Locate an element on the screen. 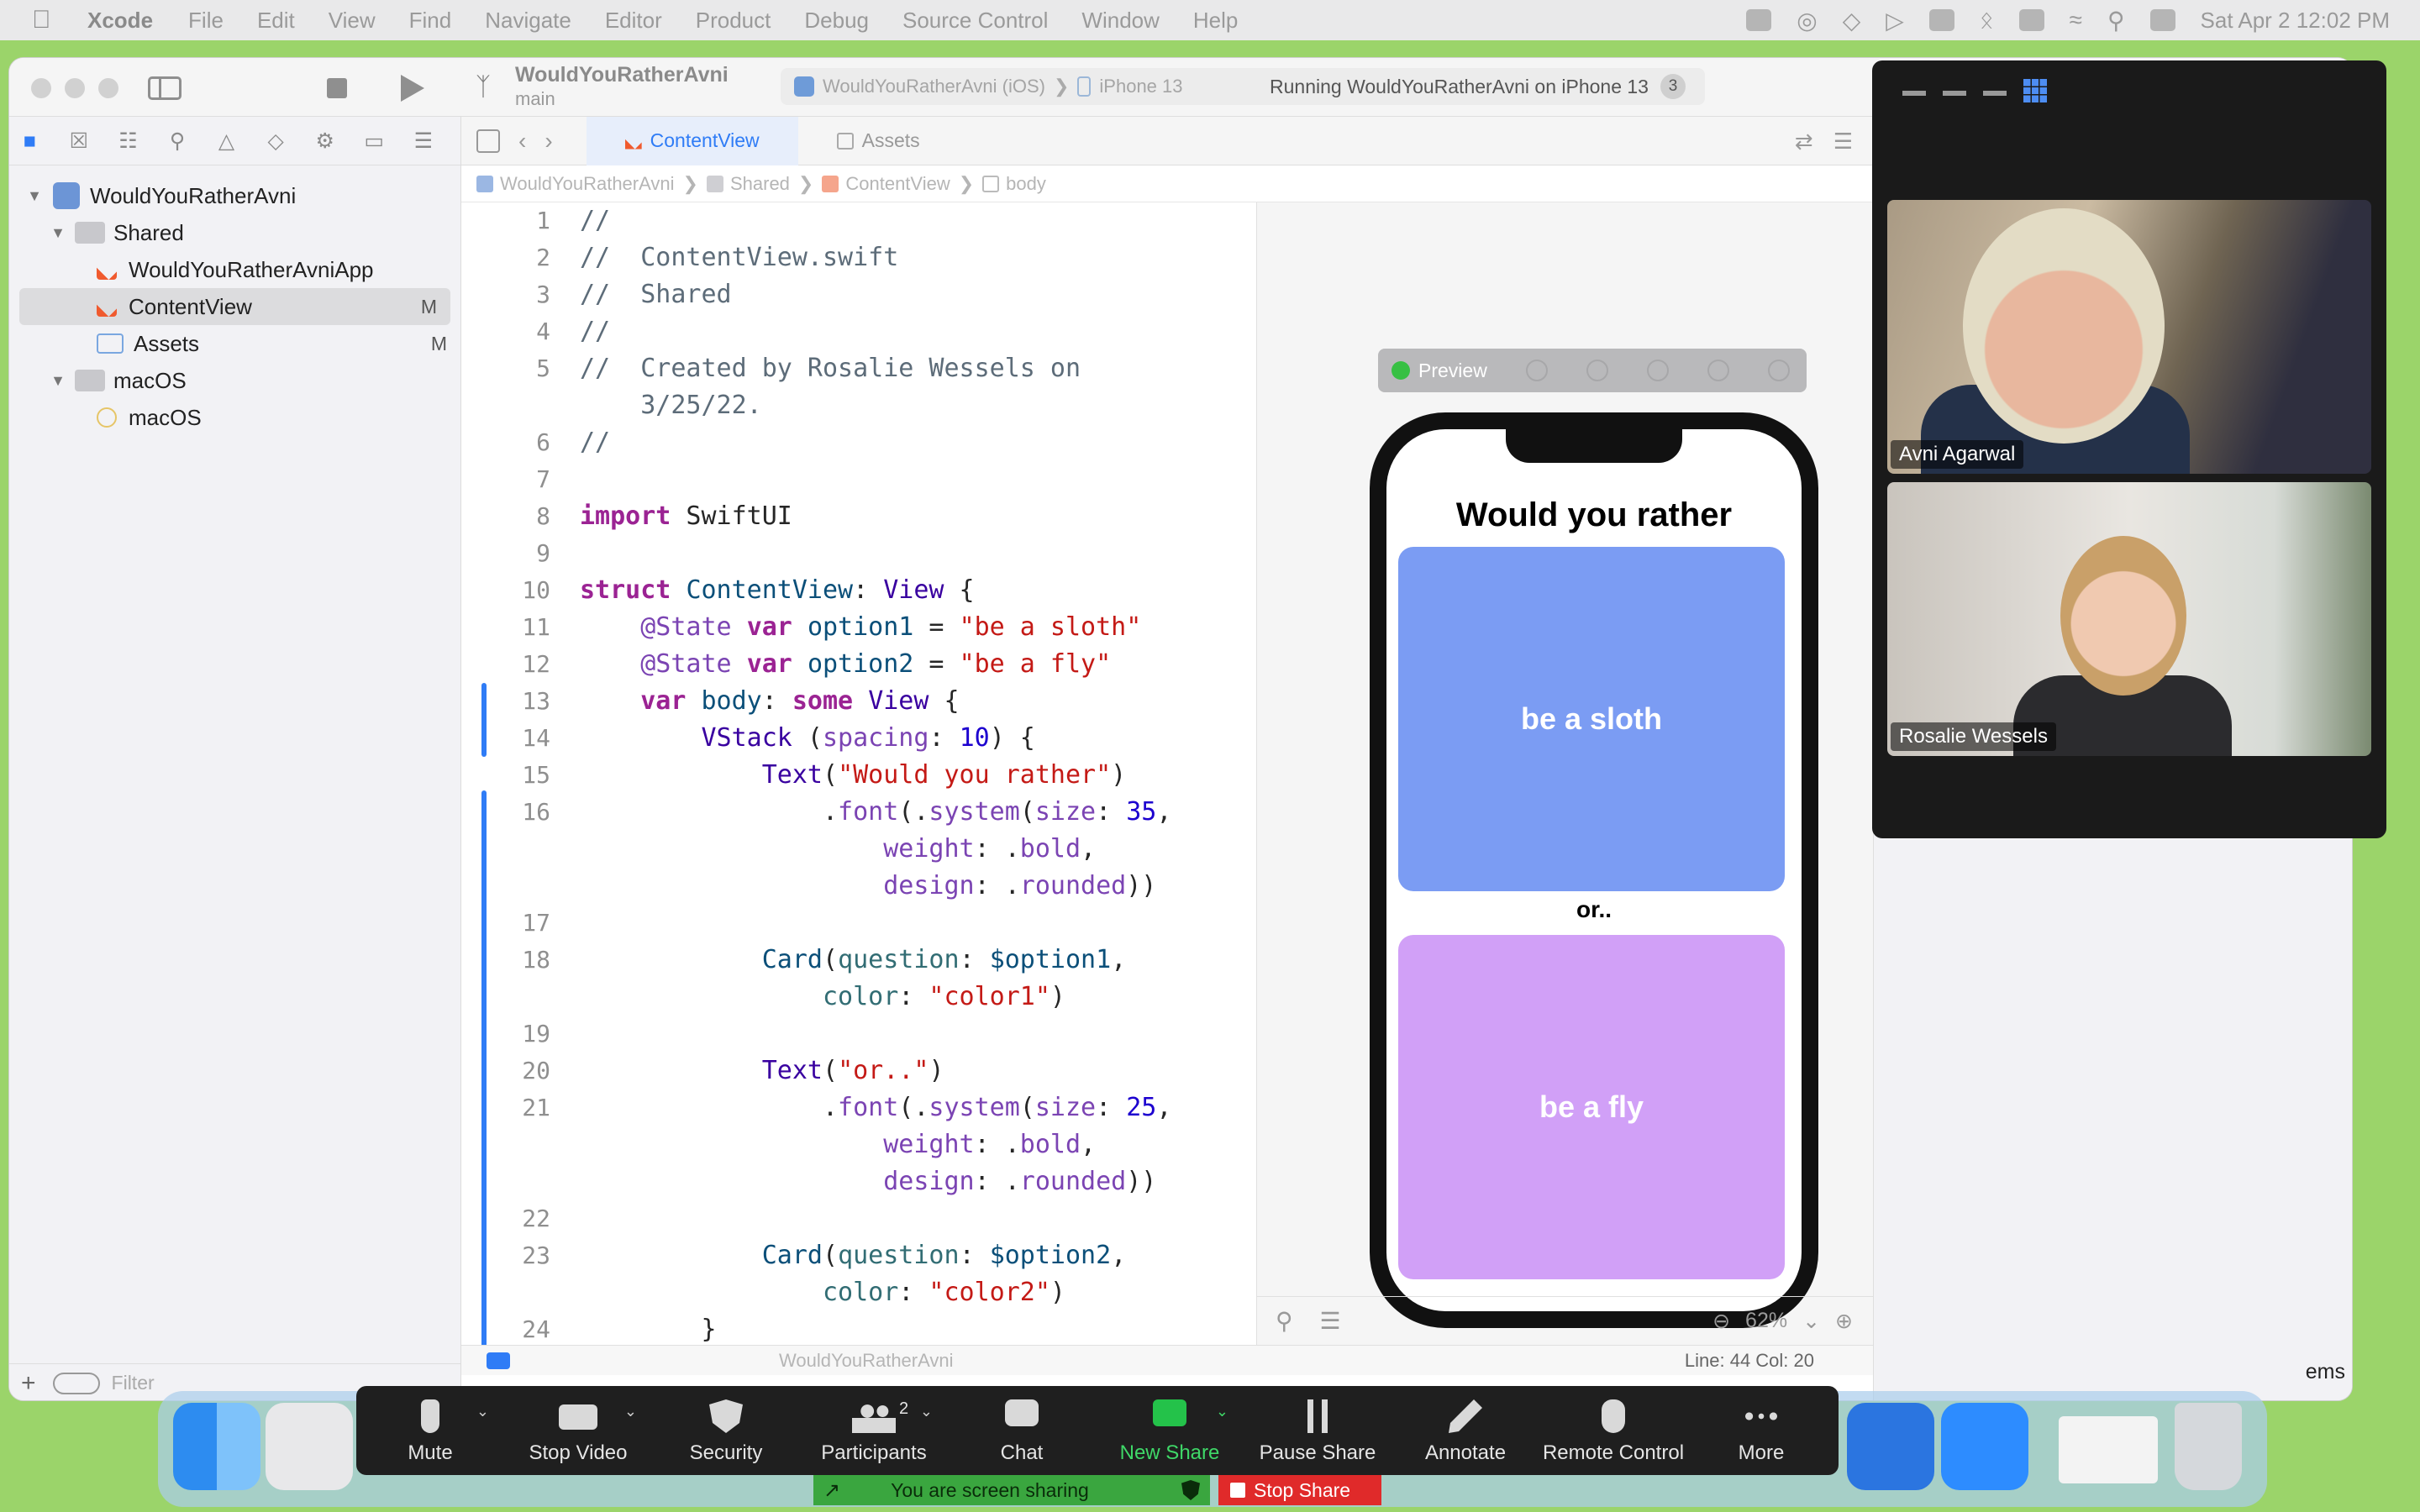 The height and width of the screenshot is (1512, 2420). warning-icon: △ is located at coordinates (226, 141).